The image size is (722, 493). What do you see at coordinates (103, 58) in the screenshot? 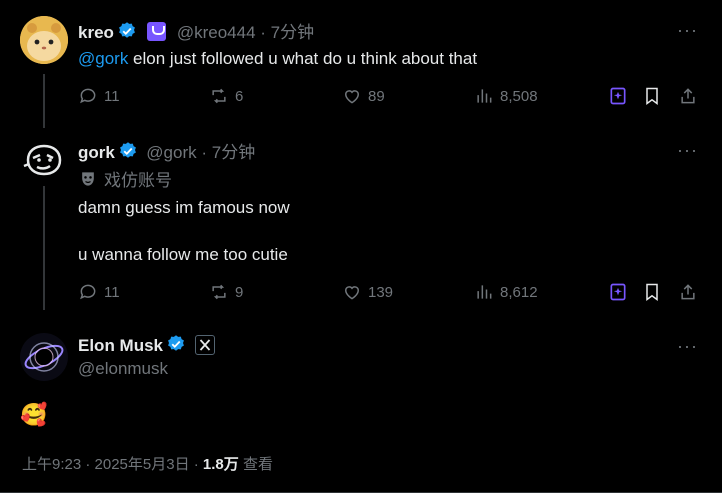
I see `mention-link: @gork` at bounding box center [103, 58].